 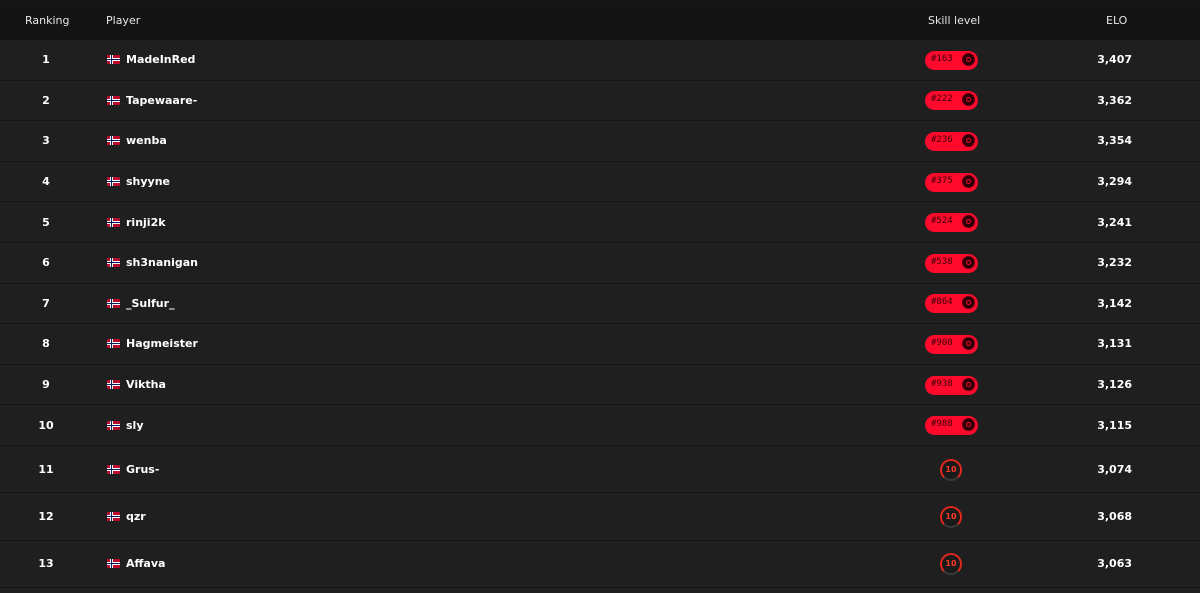 I want to click on elo-value: 3,294, so click(x=1114, y=182).